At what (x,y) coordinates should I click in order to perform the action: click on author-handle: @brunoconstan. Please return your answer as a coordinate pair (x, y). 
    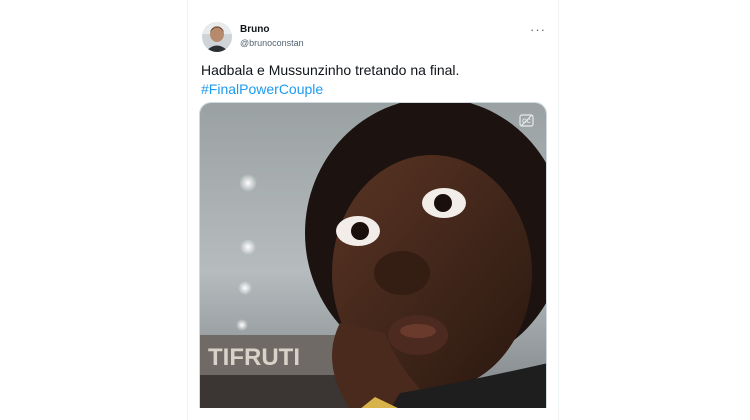
    Looking at the image, I should click on (272, 43).